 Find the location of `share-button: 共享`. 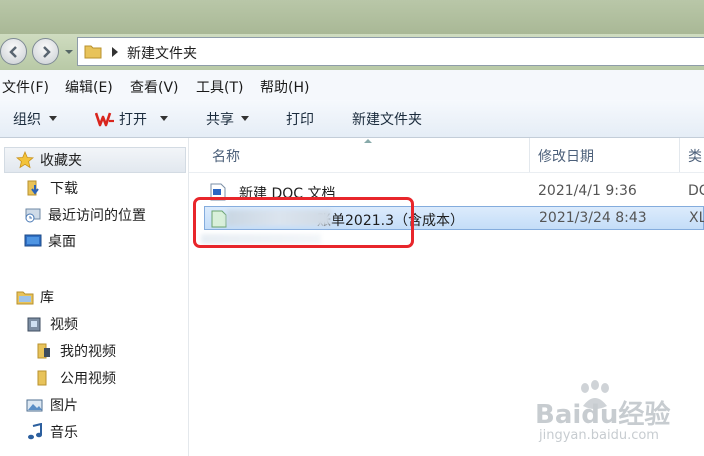

share-button: 共享 is located at coordinates (220, 119).